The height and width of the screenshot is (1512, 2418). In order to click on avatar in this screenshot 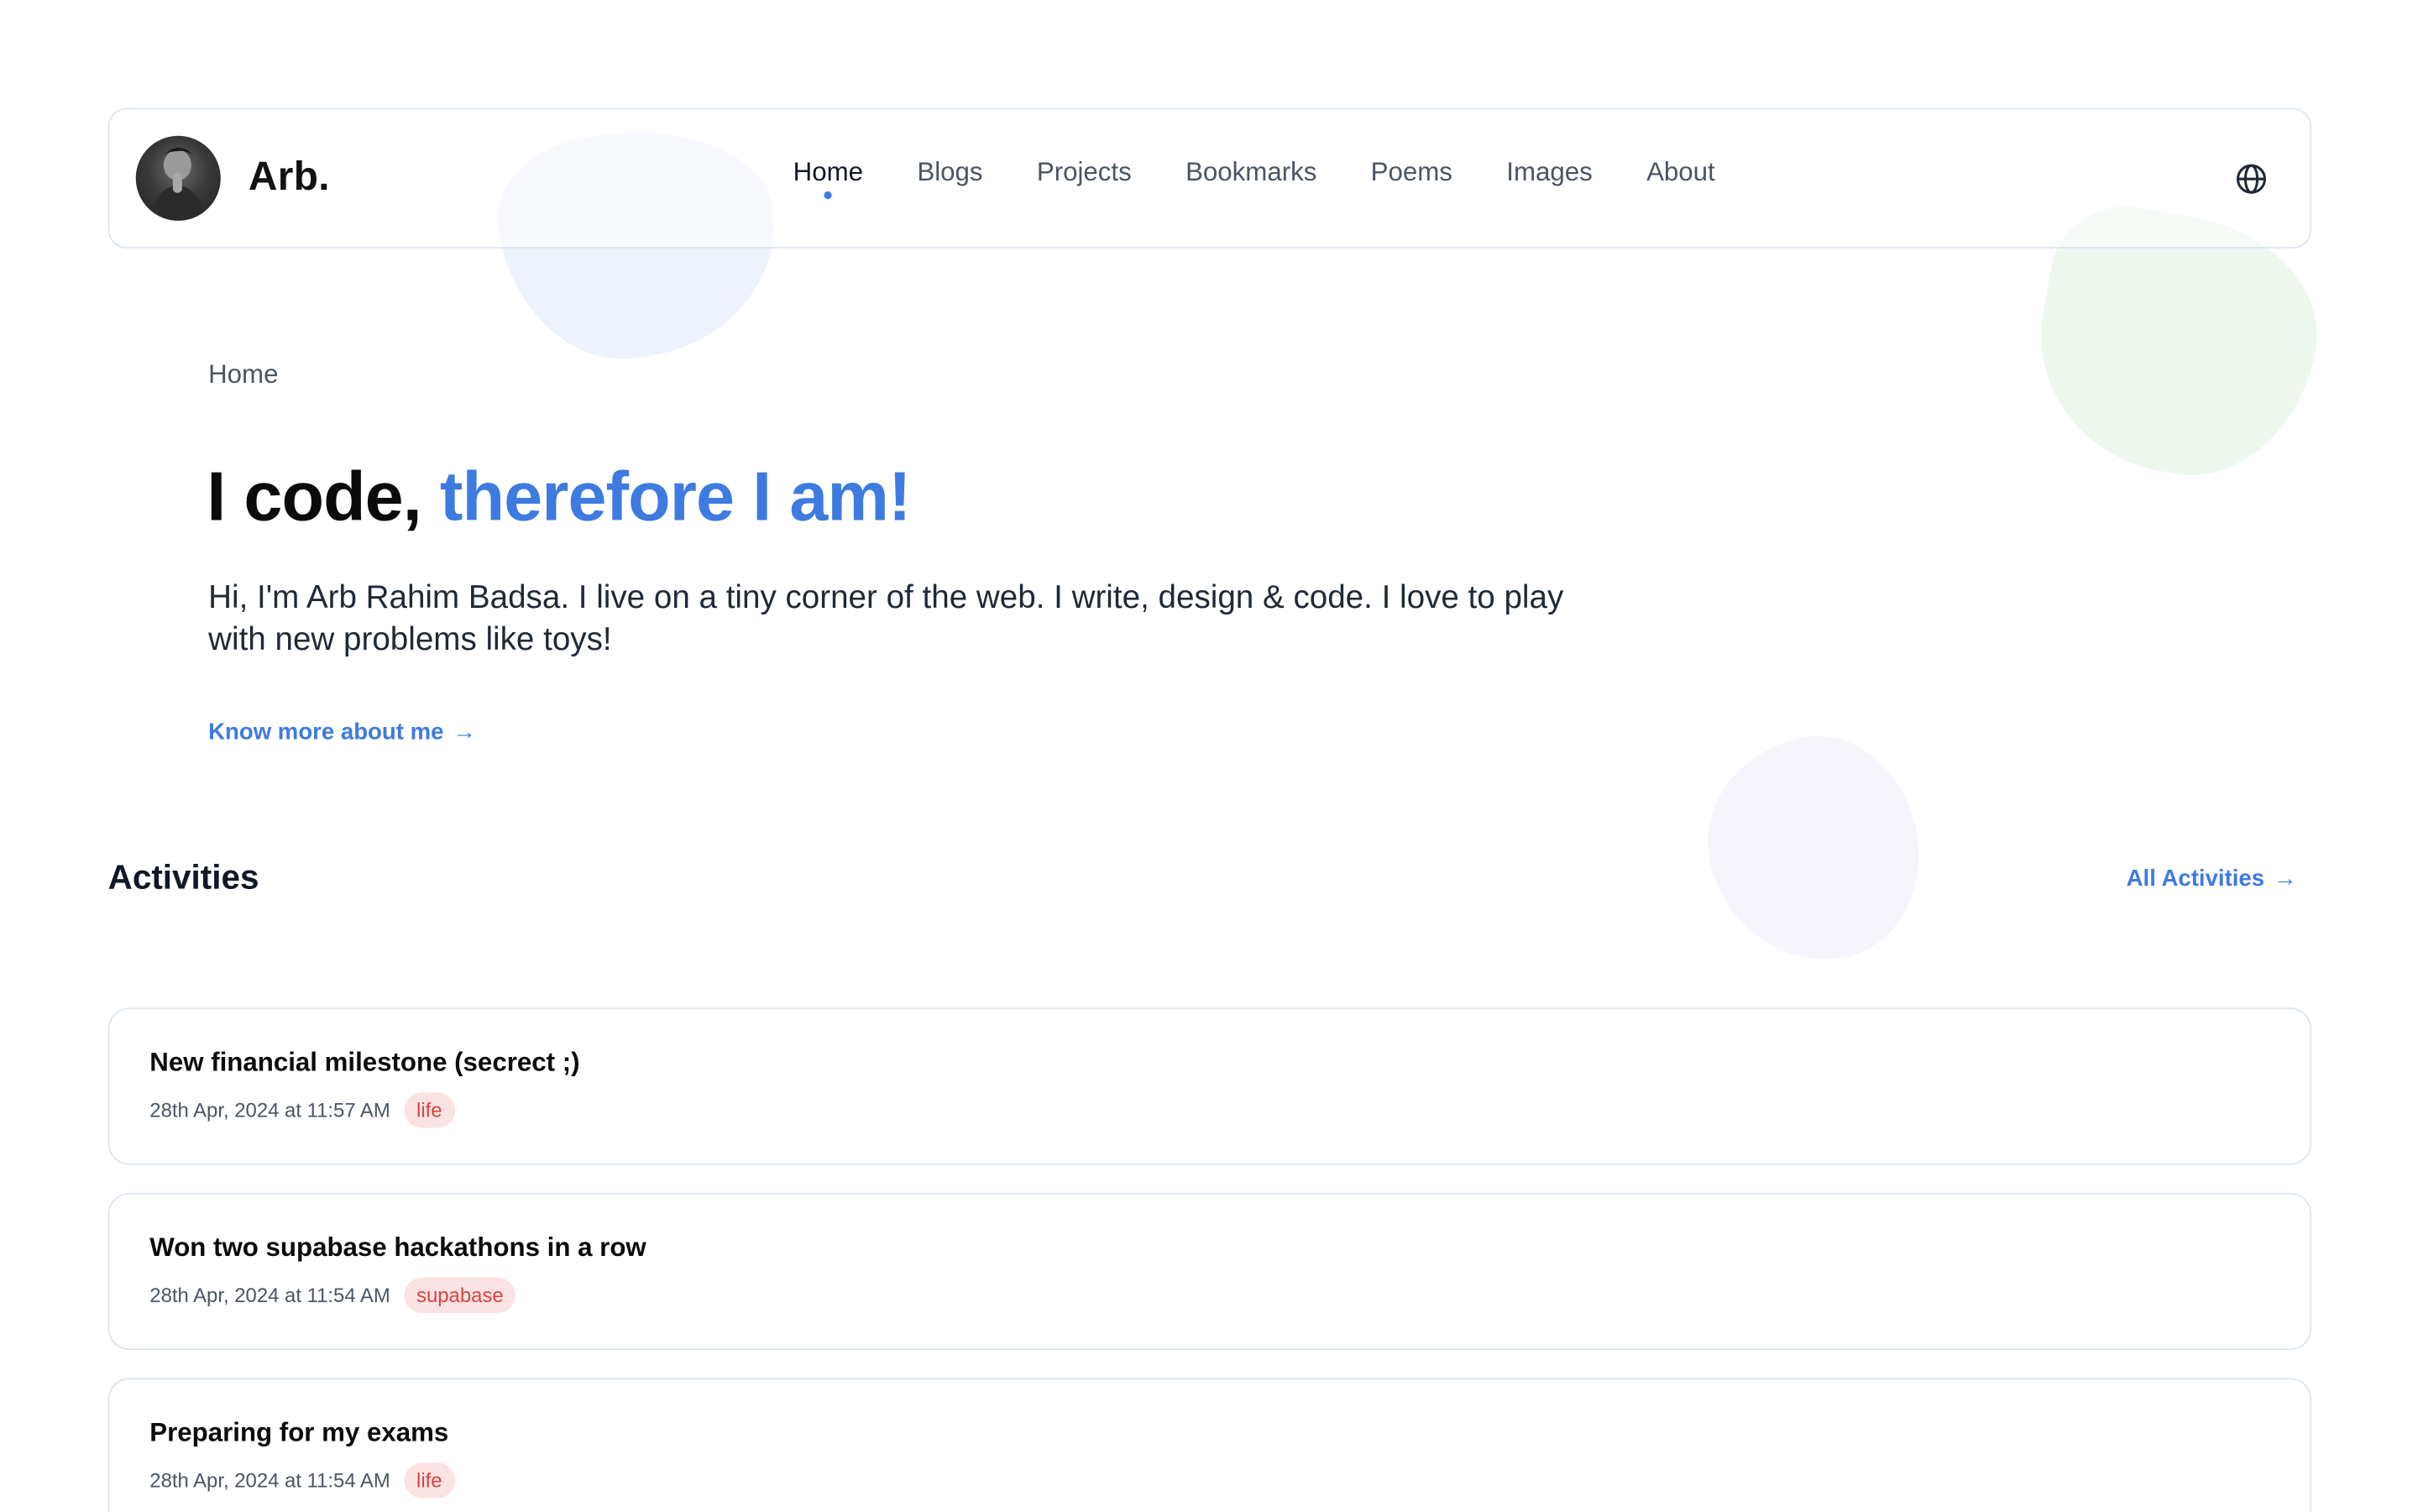, I will do `click(178, 178)`.